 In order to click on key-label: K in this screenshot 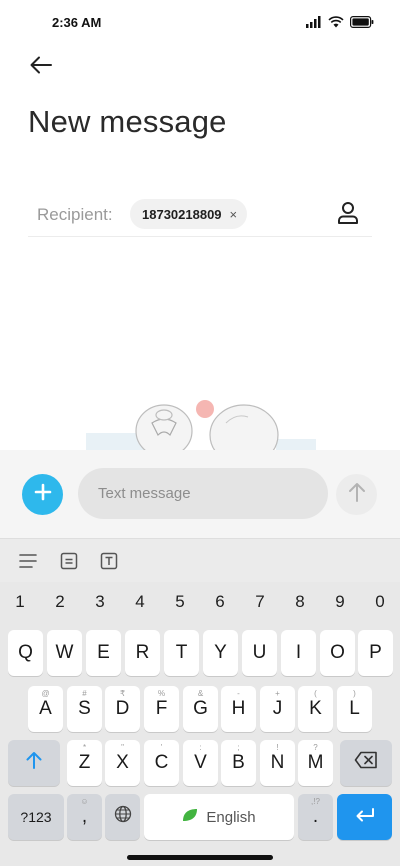, I will do `click(315, 708)`.